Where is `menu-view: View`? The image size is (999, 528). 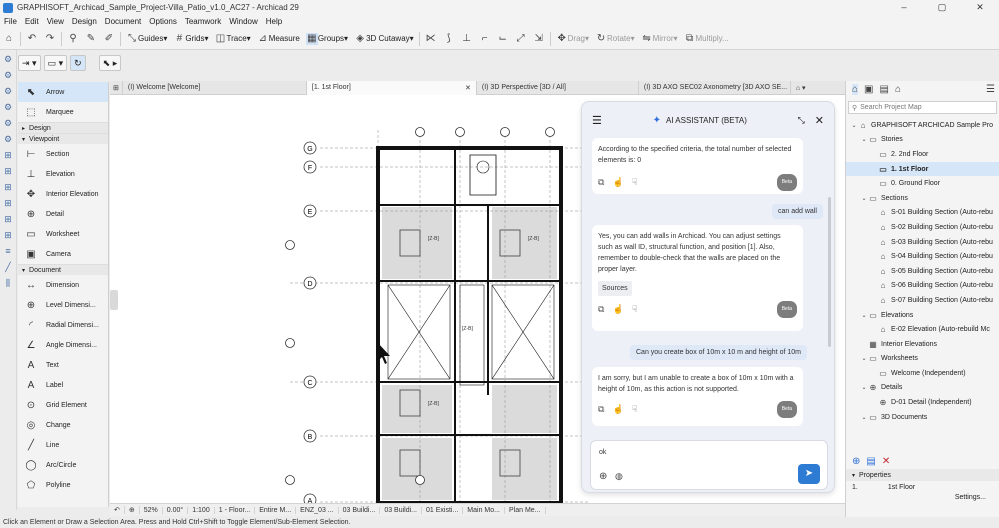 menu-view: View is located at coordinates (55, 21).